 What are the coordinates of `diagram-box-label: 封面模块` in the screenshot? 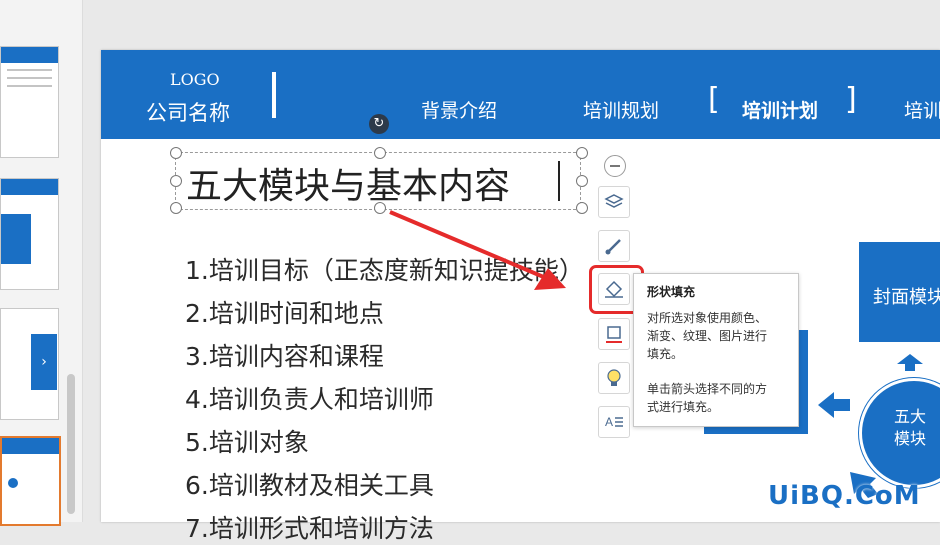 It's located at (906, 297).